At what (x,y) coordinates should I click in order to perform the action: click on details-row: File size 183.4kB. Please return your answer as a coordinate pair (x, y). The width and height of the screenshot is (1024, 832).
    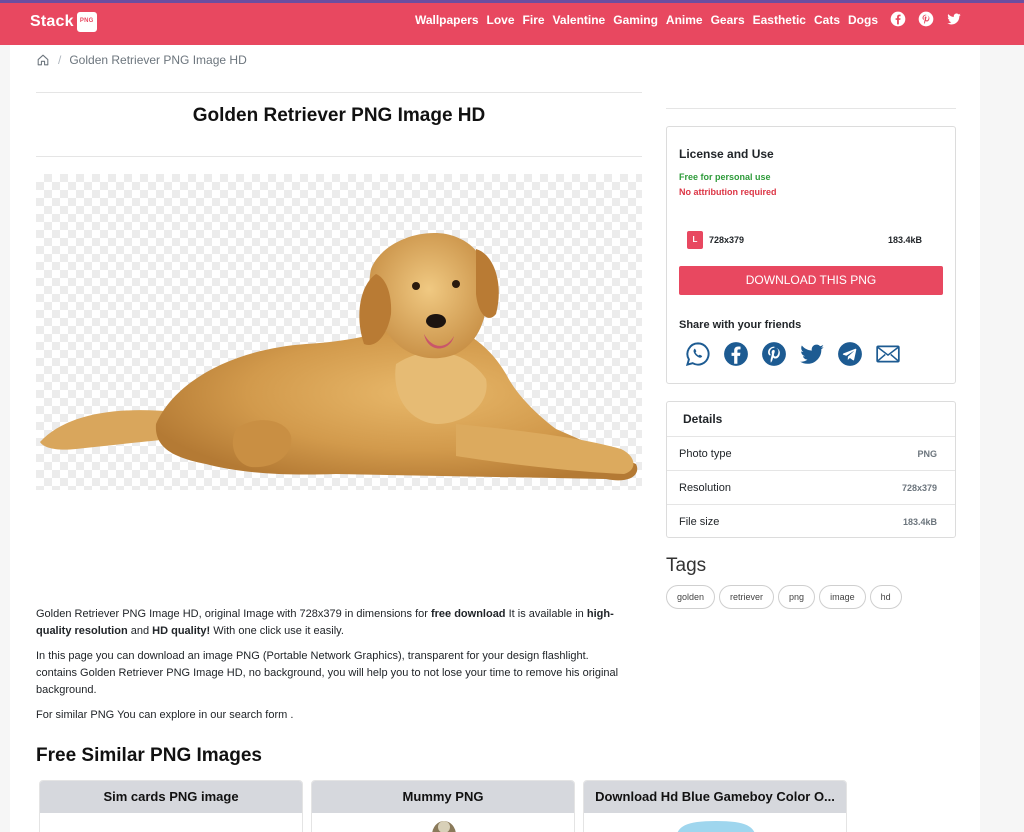
    Looking at the image, I should click on (811, 522).